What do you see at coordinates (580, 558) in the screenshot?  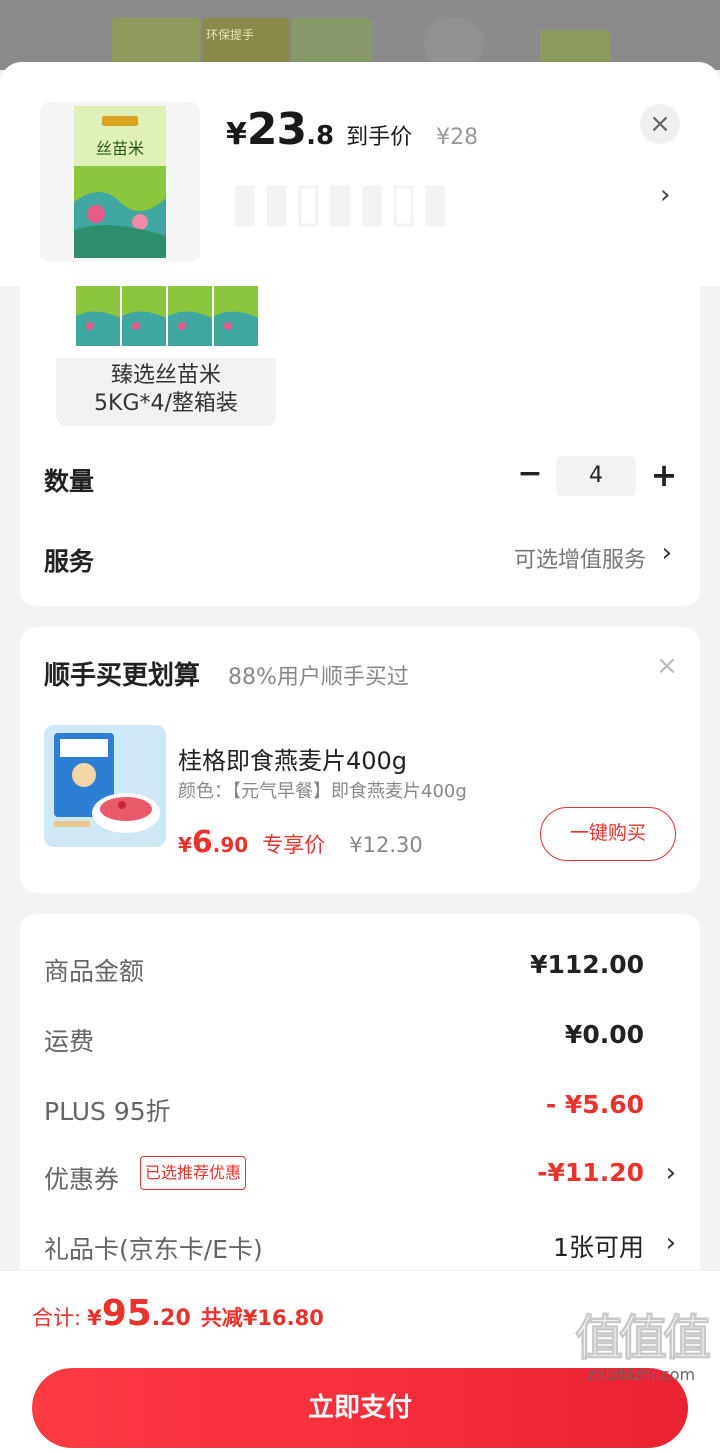 I see `service-value: 可选增值服务` at bounding box center [580, 558].